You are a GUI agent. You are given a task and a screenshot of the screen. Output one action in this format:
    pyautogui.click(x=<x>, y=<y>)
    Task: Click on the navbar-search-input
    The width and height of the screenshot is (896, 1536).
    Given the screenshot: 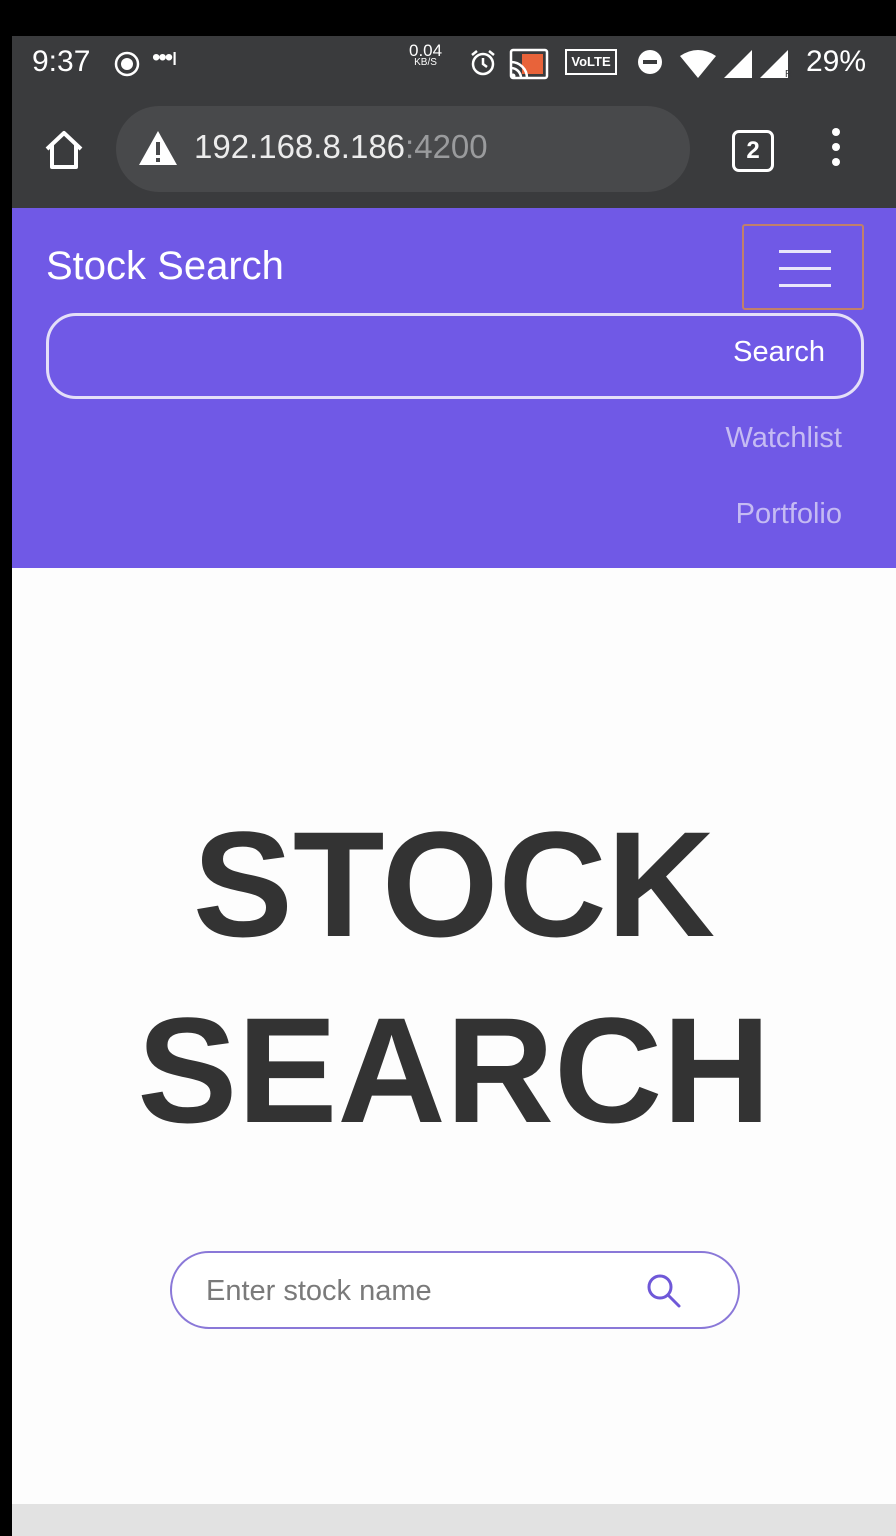 What is the action you would take?
    pyautogui.click(x=391, y=358)
    